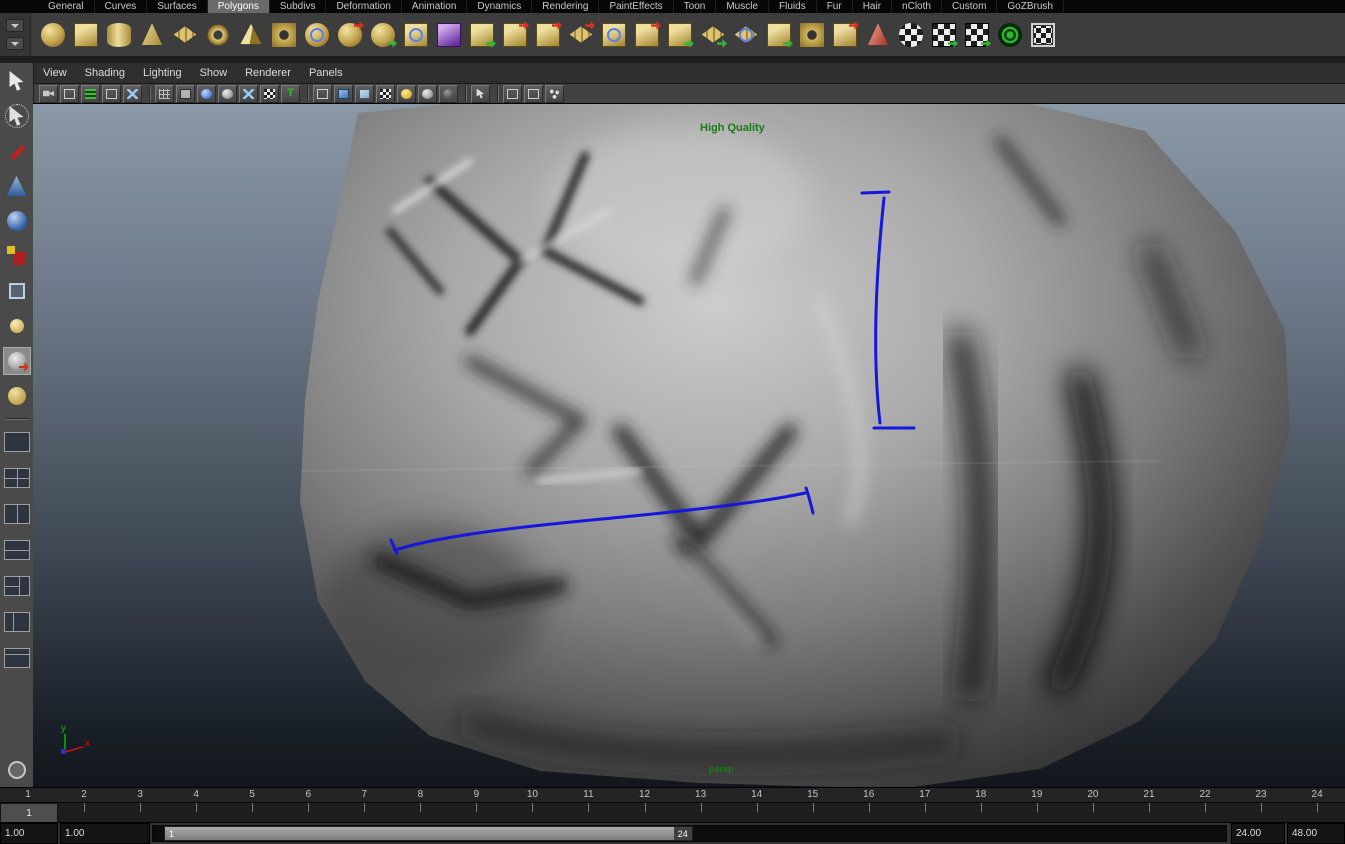 This screenshot has width=1345, height=844. What do you see at coordinates (298, 6) in the screenshot?
I see `menu-tab-subdivs: Subdivs` at bounding box center [298, 6].